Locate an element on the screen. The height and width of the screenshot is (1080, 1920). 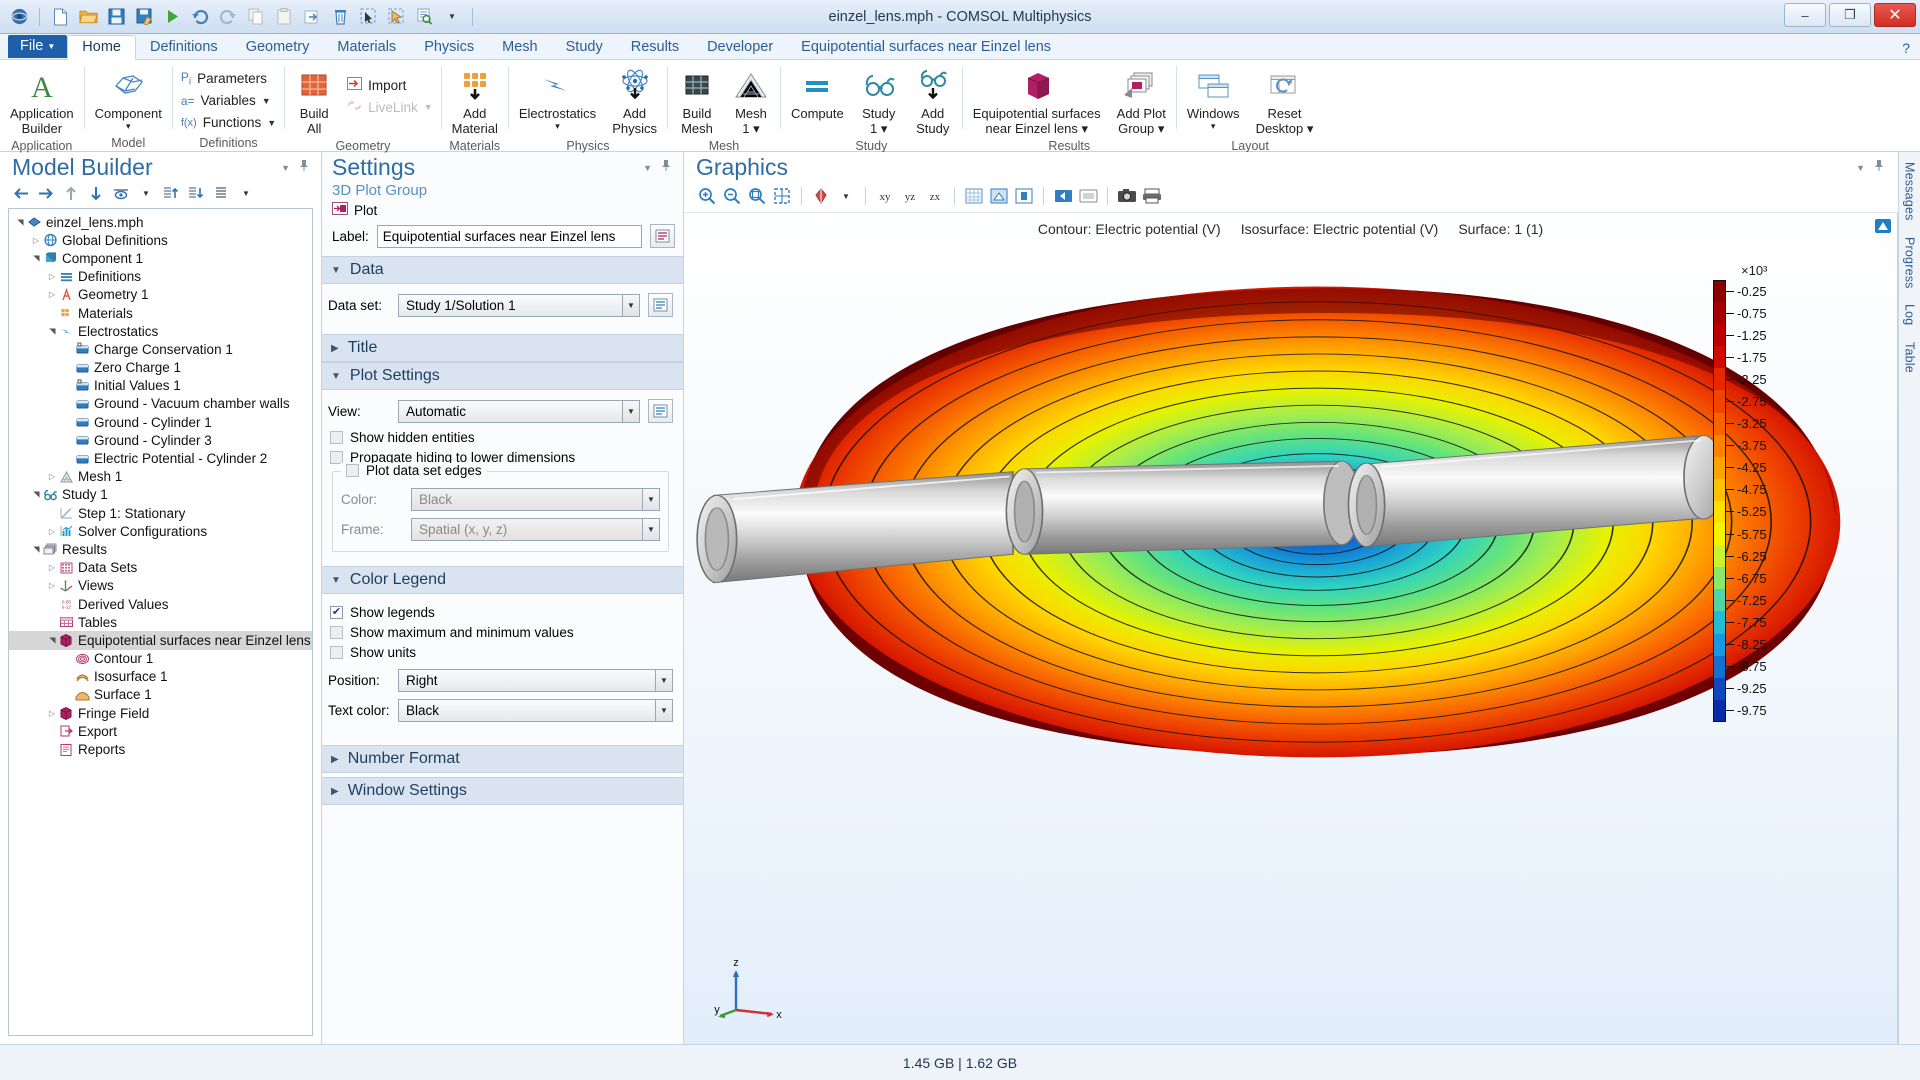
chevron-down-icon: ▼ is located at coordinates (266, 101).